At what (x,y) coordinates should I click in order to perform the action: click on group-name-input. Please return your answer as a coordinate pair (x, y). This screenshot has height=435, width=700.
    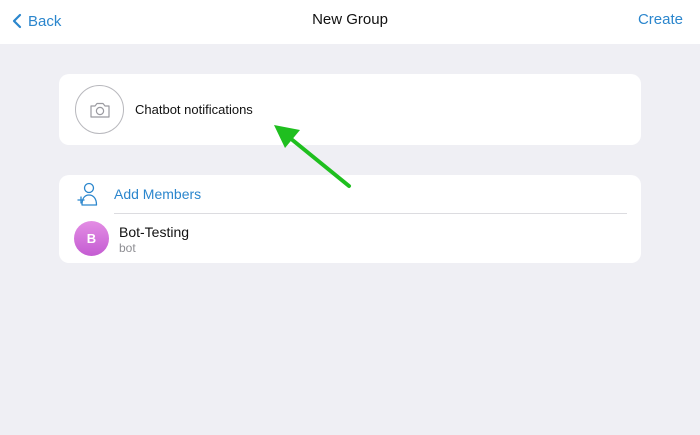
    Looking at the image, I should click on (375, 109).